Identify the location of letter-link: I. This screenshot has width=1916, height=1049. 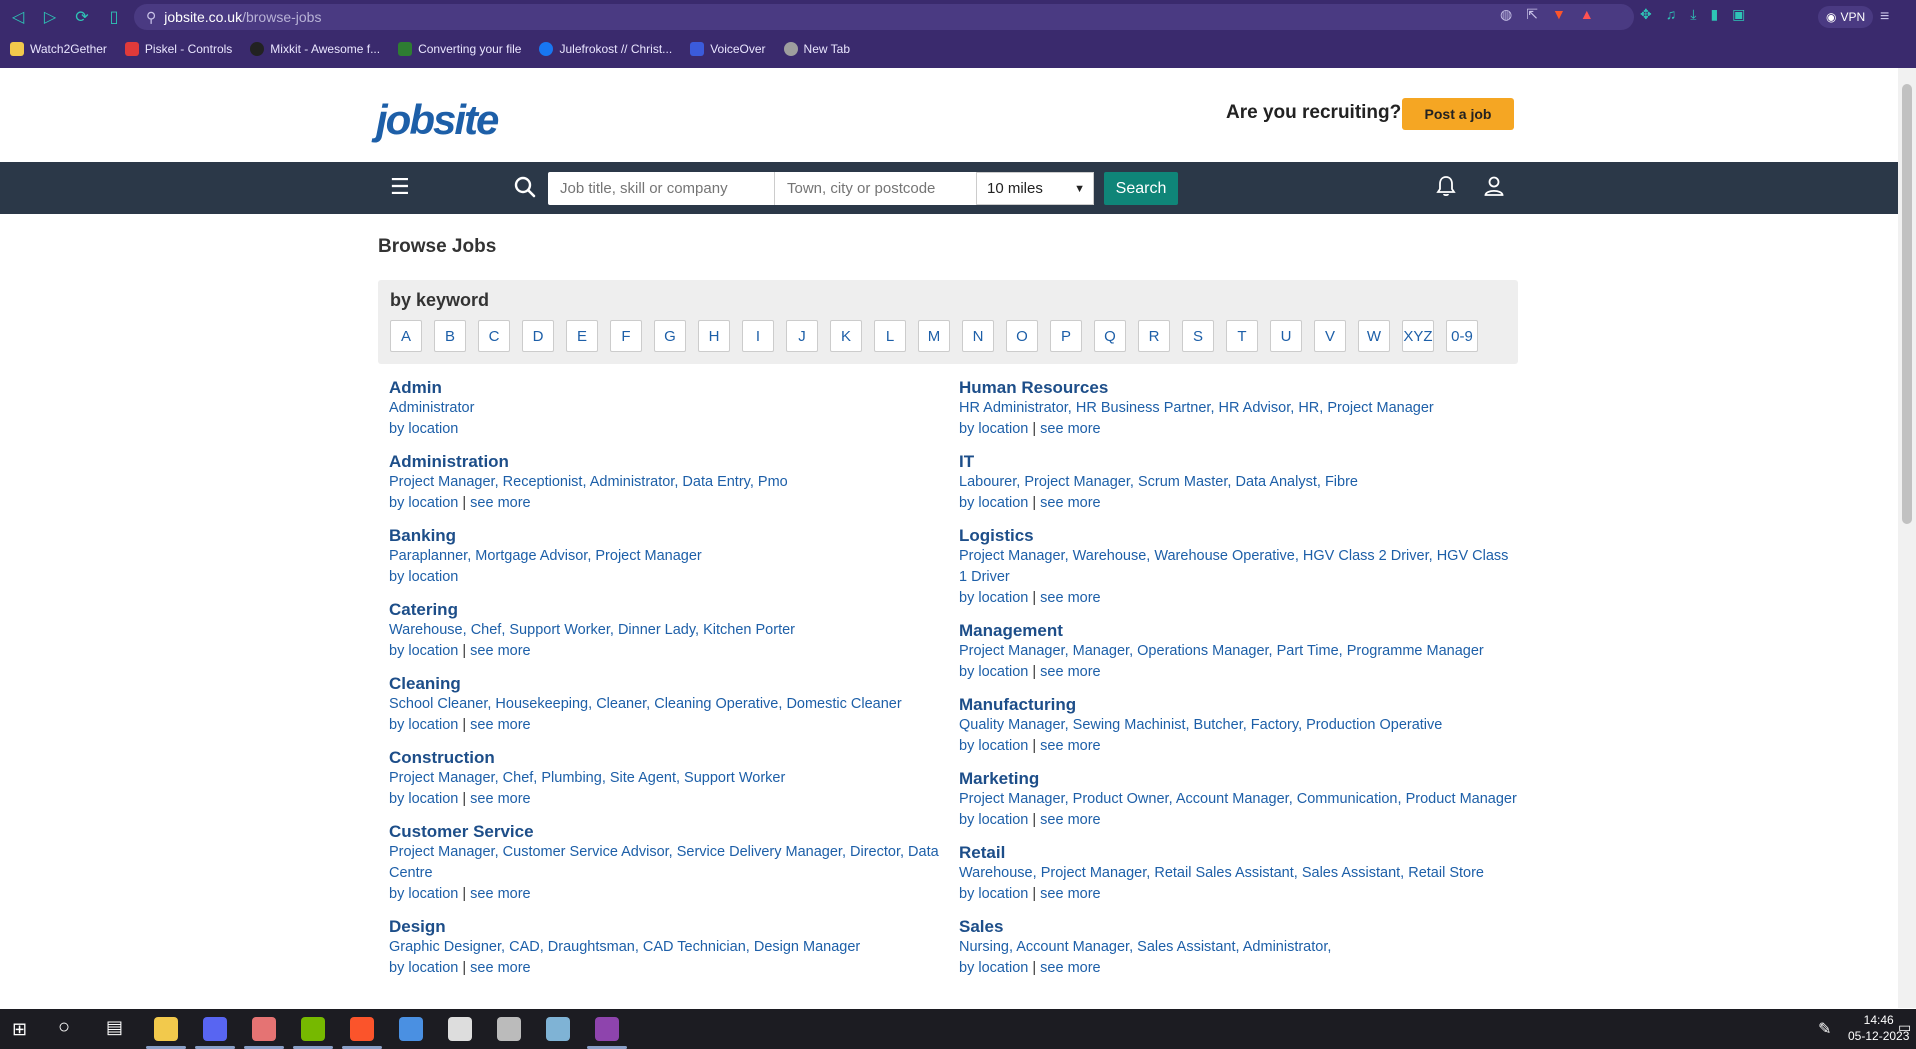
(758, 336).